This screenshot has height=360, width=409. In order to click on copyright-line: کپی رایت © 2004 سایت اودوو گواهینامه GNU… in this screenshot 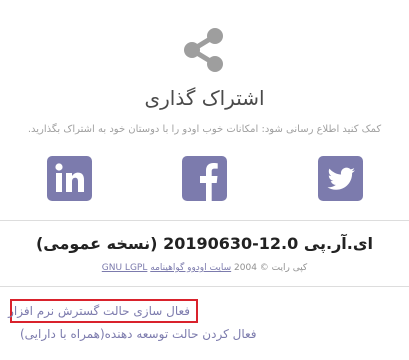, I will do `click(204, 268)`.